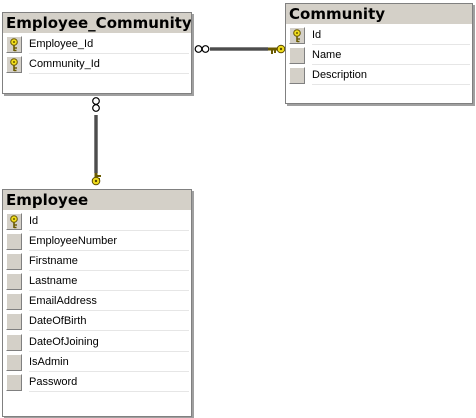  I want to click on relationship-employee-community-to-community, so click(240, 49).